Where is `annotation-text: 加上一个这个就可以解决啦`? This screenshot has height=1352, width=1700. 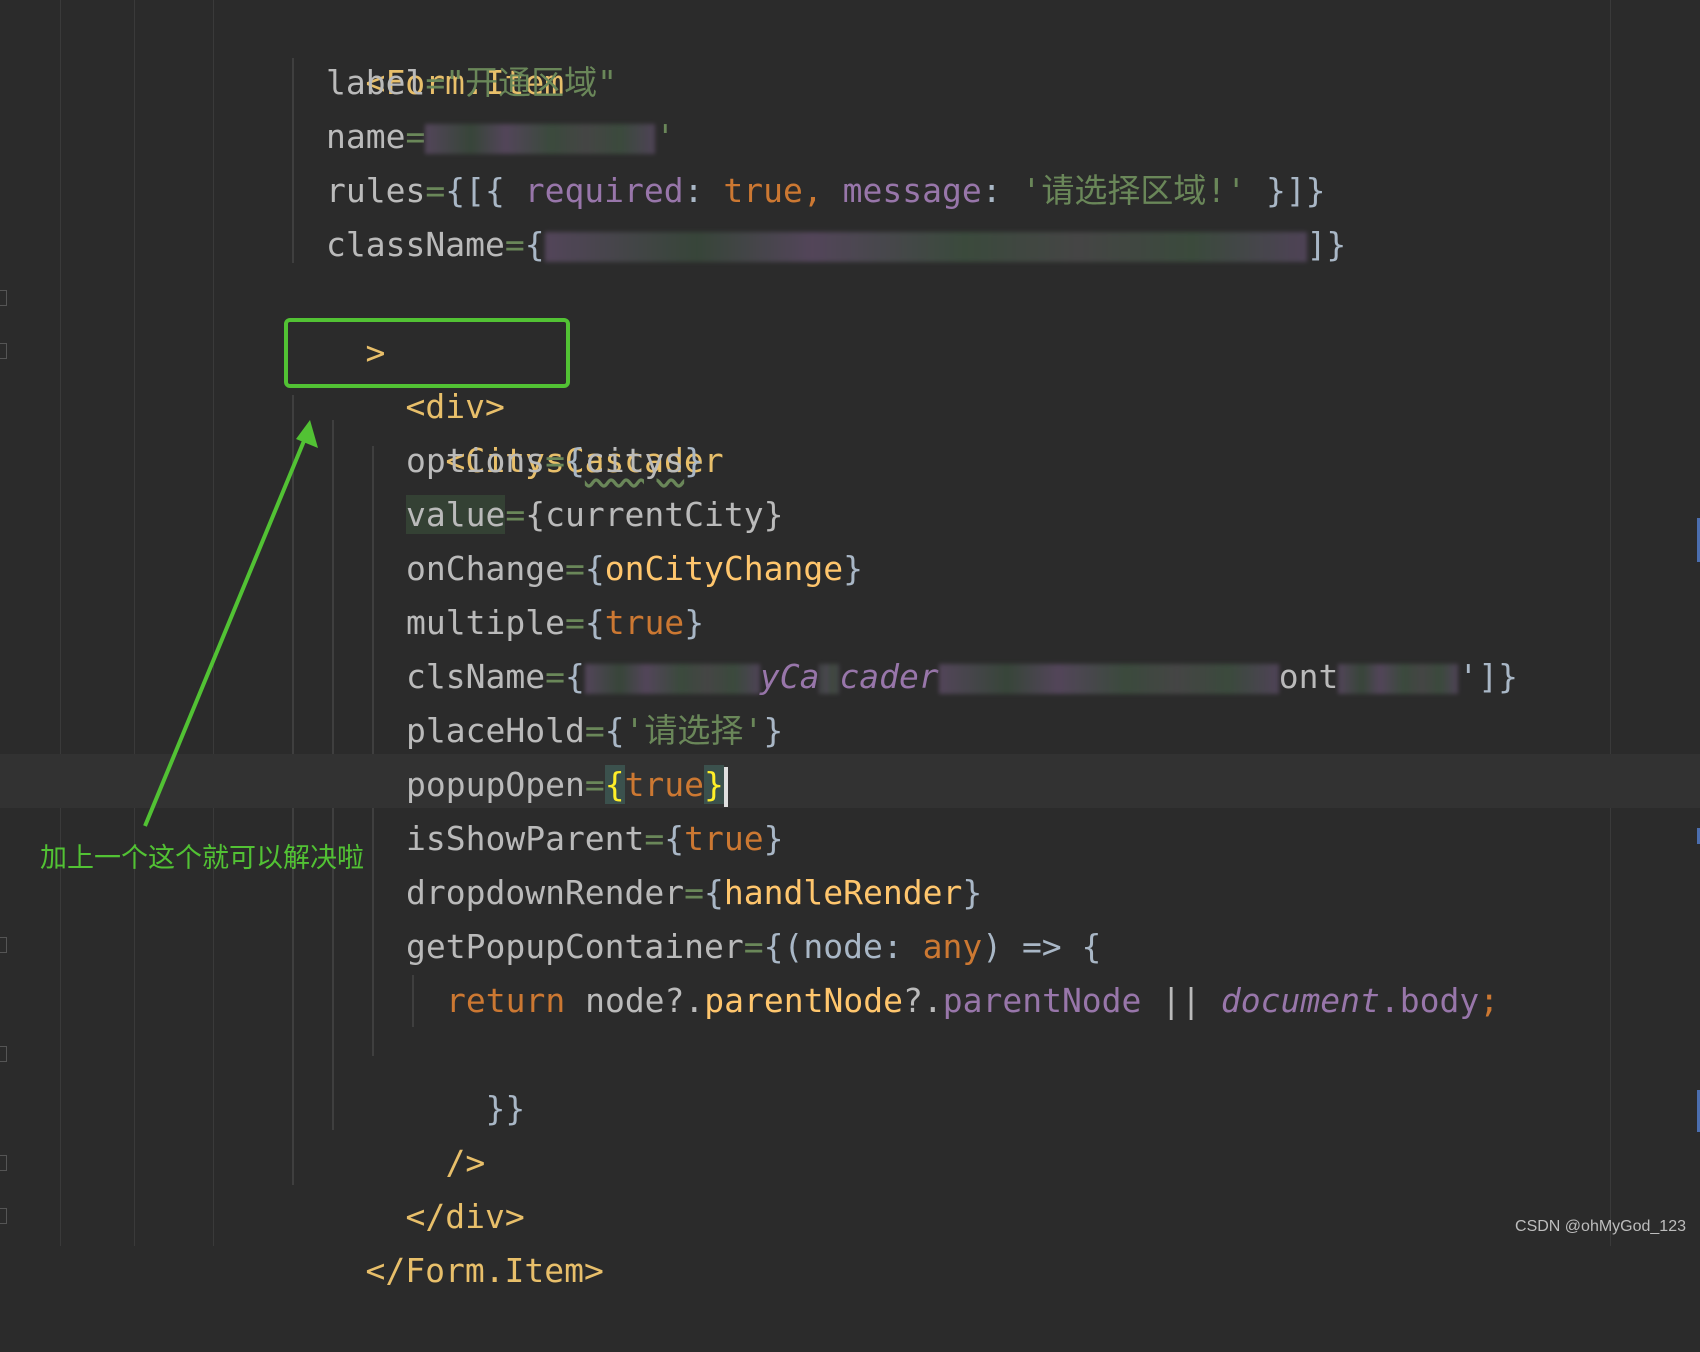
annotation-text: 加上一个这个就可以解决啦 is located at coordinates (202, 858).